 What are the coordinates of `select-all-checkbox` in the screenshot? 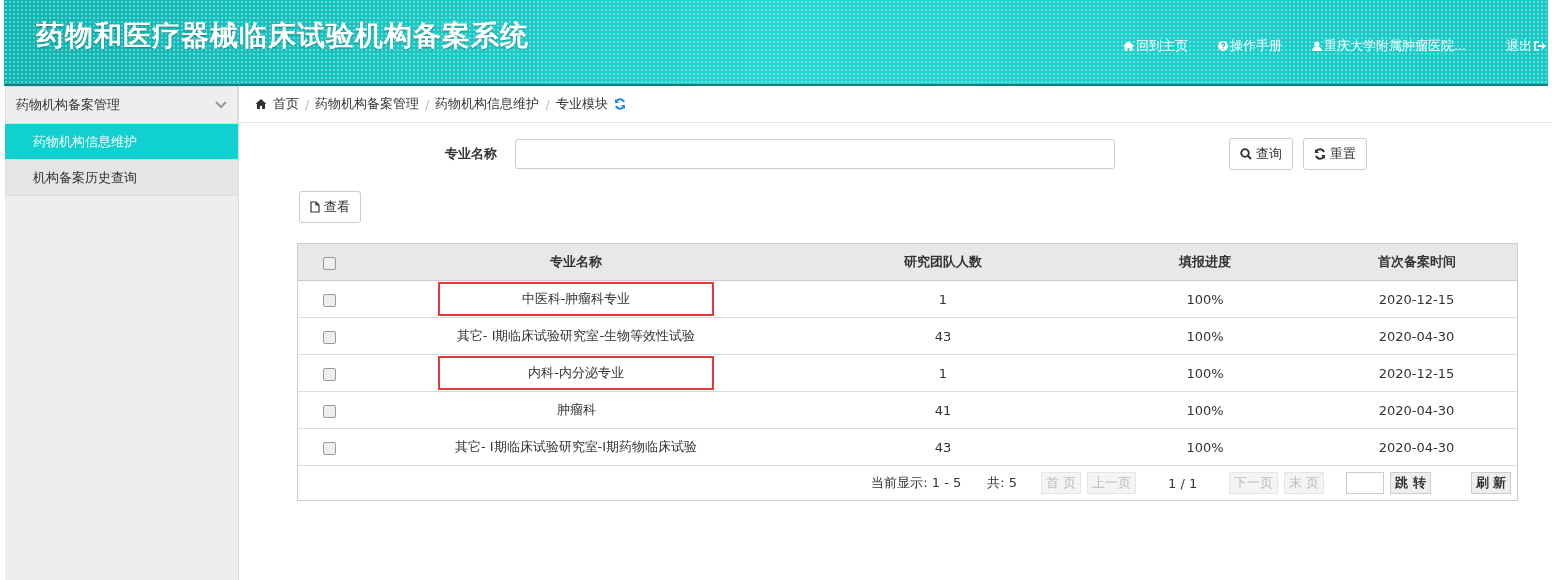 It's located at (329, 263).